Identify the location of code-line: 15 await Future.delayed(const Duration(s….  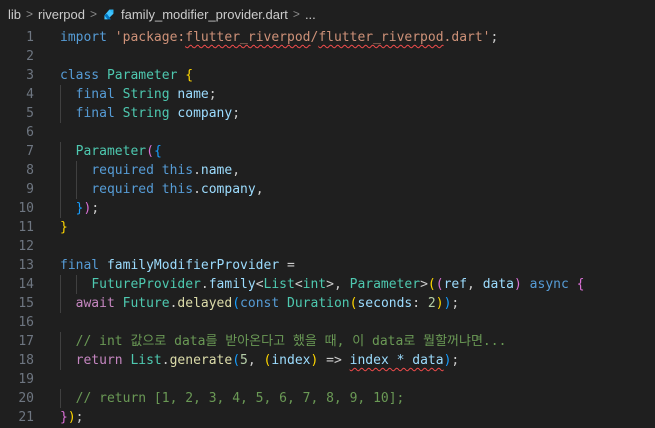
(327, 303).